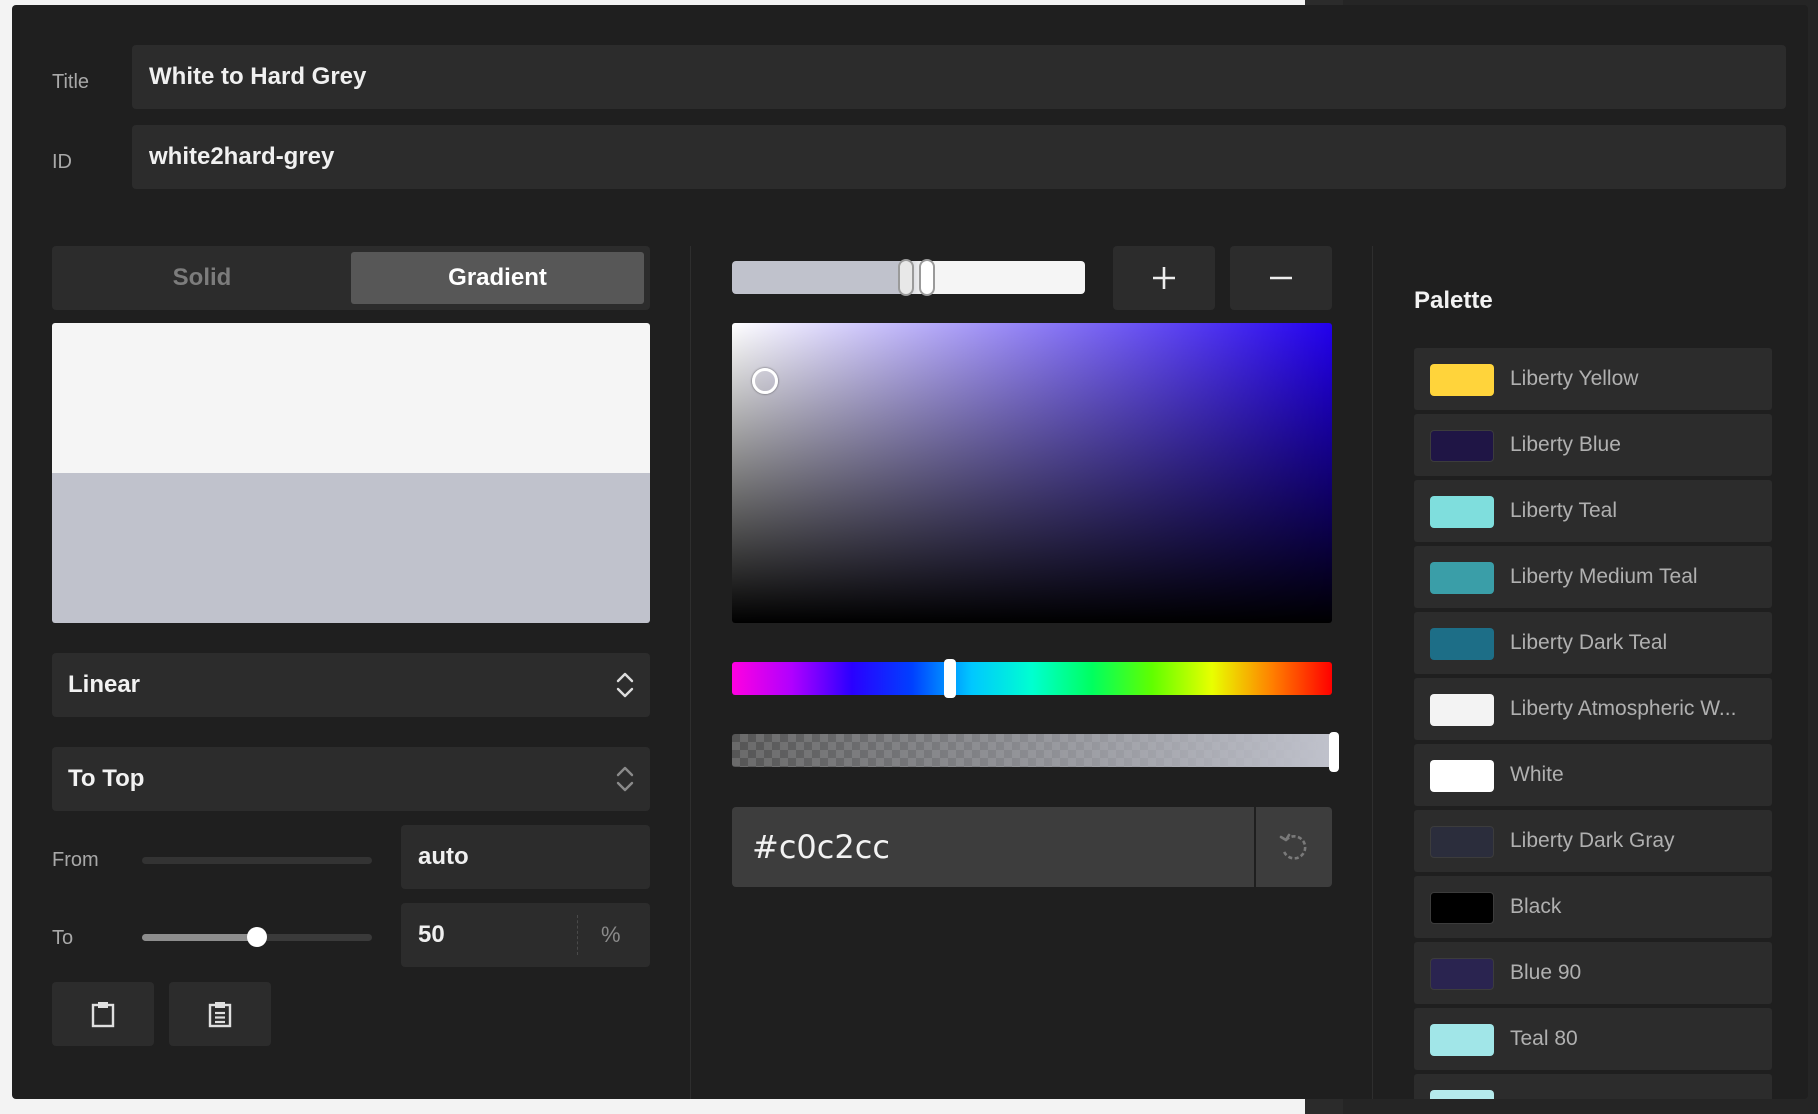 The height and width of the screenshot is (1114, 1818). Describe the element at coordinates (525, 935) in the screenshot. I see `to-input: 50 %` at that location.